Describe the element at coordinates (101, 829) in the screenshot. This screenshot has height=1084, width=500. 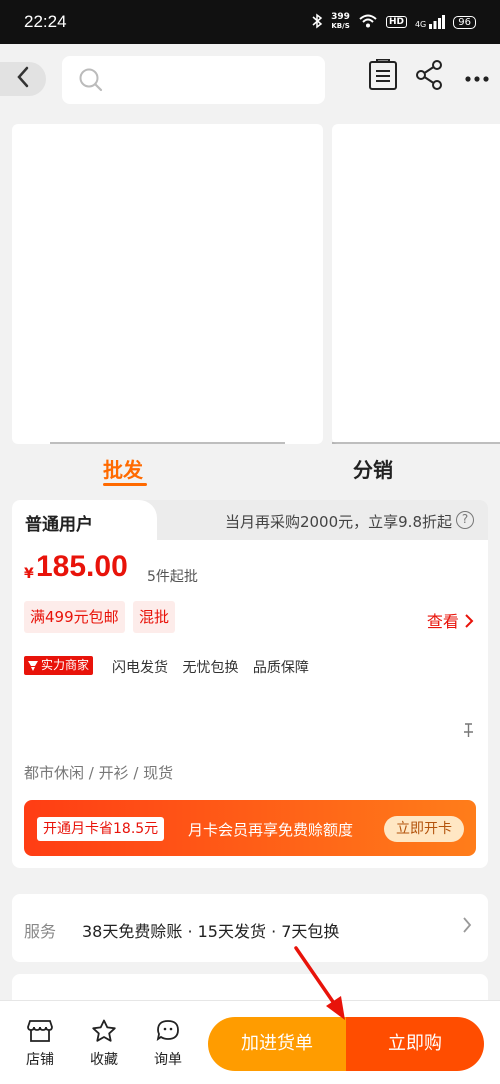
I see `member-savings-pill: 开通月卡省18.5元` at that location.